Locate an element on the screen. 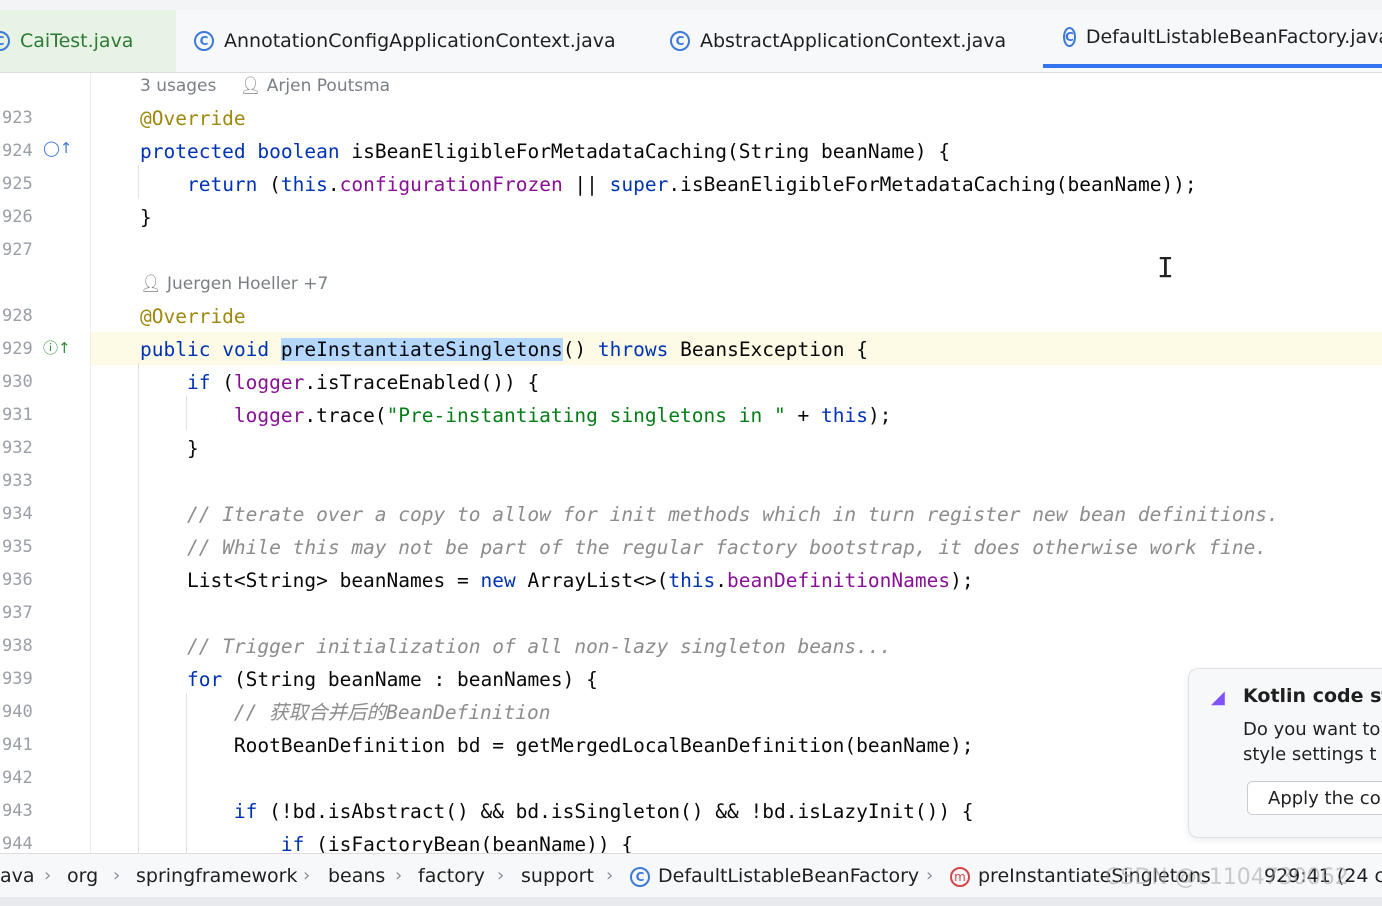 The image size is (1382, 906). code-token: configurationFrozen is located at coordinates (451, 184).